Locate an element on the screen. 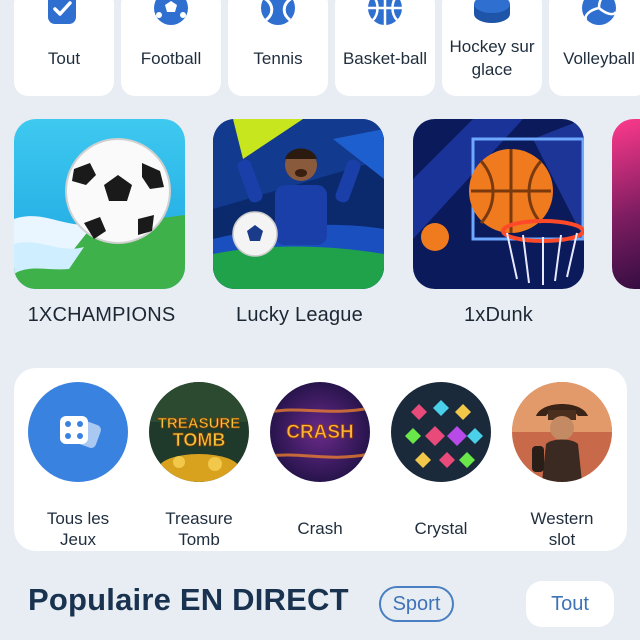  casino-item-treasure-tomb: TREASURE TOMB Treasure Tomb is located at coordinates (199, 465).